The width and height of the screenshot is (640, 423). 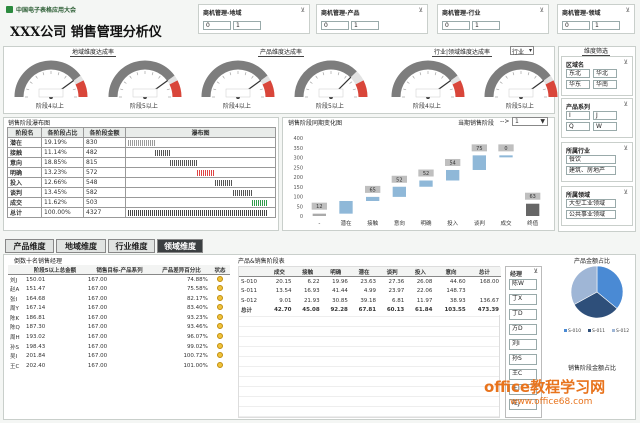 I want to click on stage-row: 明确 13.23% 572, so click(x=141, y=172).